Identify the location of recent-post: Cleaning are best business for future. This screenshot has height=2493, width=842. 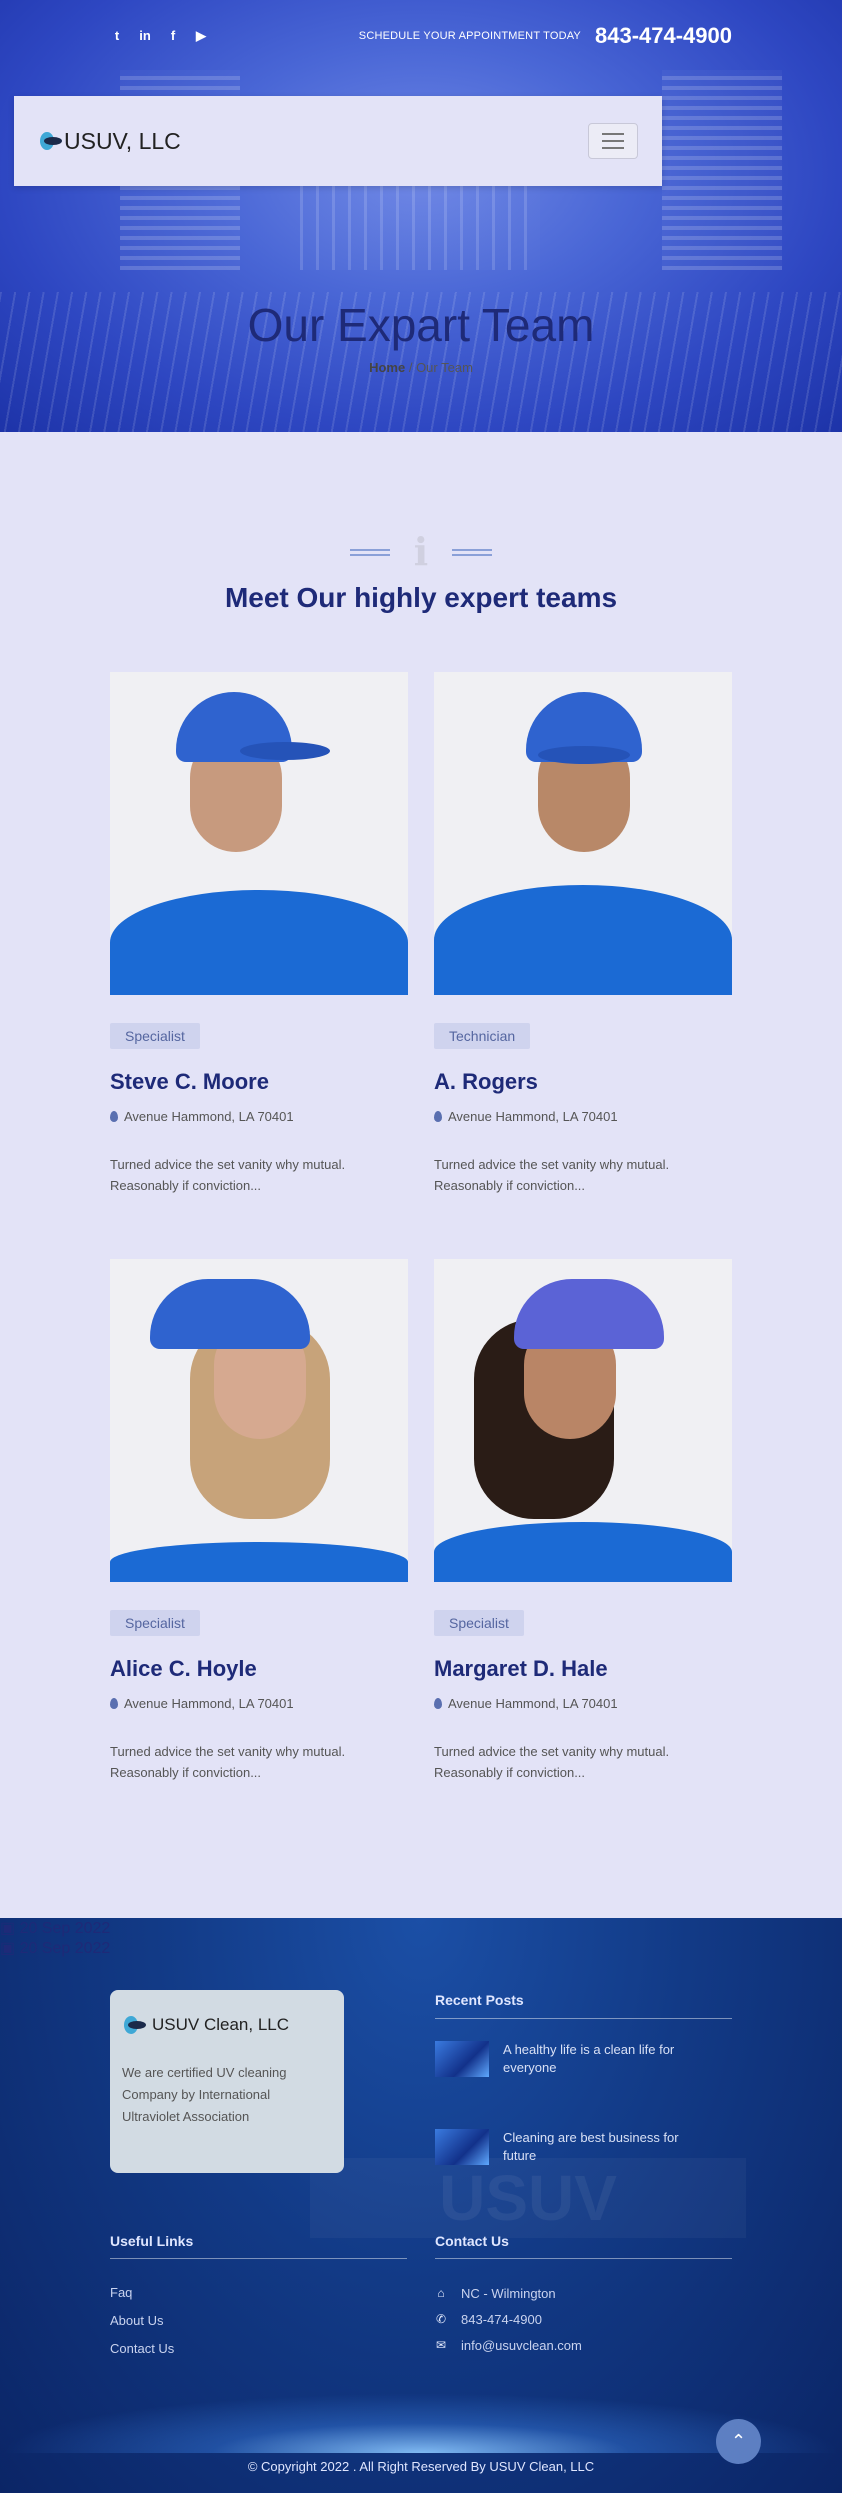
(585, 2147).